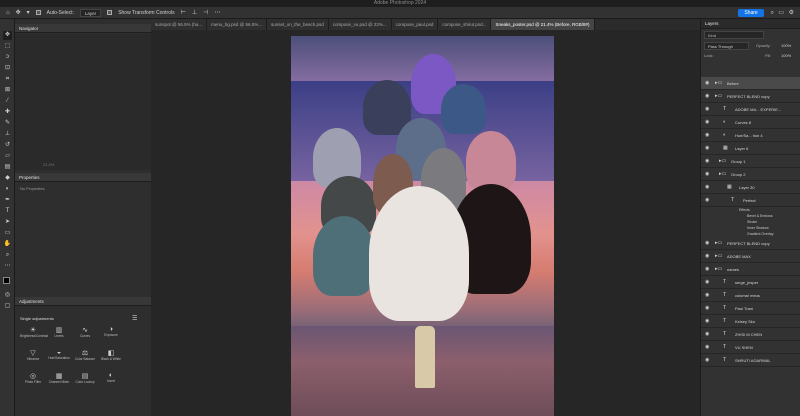  What do you see at coordinates (38, 12) in the screenshot?
I see `auto-select-checkbox` at bounding box center [38, 12].